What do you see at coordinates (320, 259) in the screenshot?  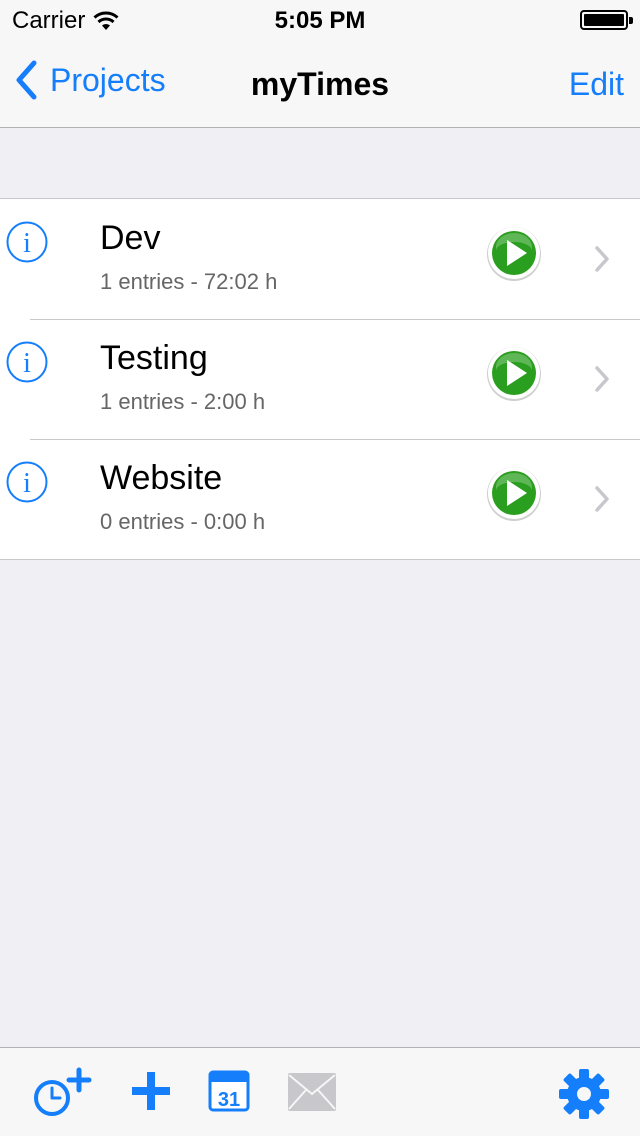 I see `project-row: i Dev 1 entries - 72:02 h` at bounding box center [320, 259].